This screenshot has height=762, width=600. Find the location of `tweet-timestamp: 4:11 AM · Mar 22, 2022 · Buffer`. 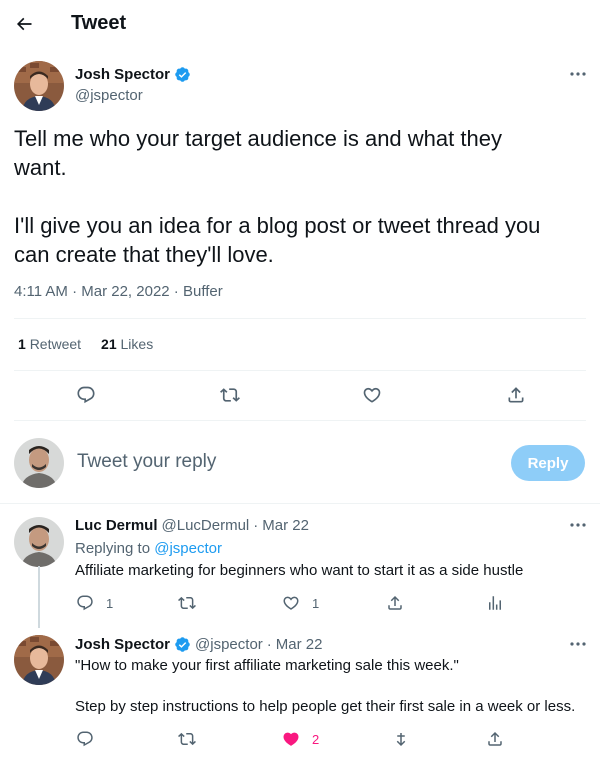

tweet-timestamp: 4:11 AM · Mar 22, 2022 · Buffer is located at coordinates (118, 291).